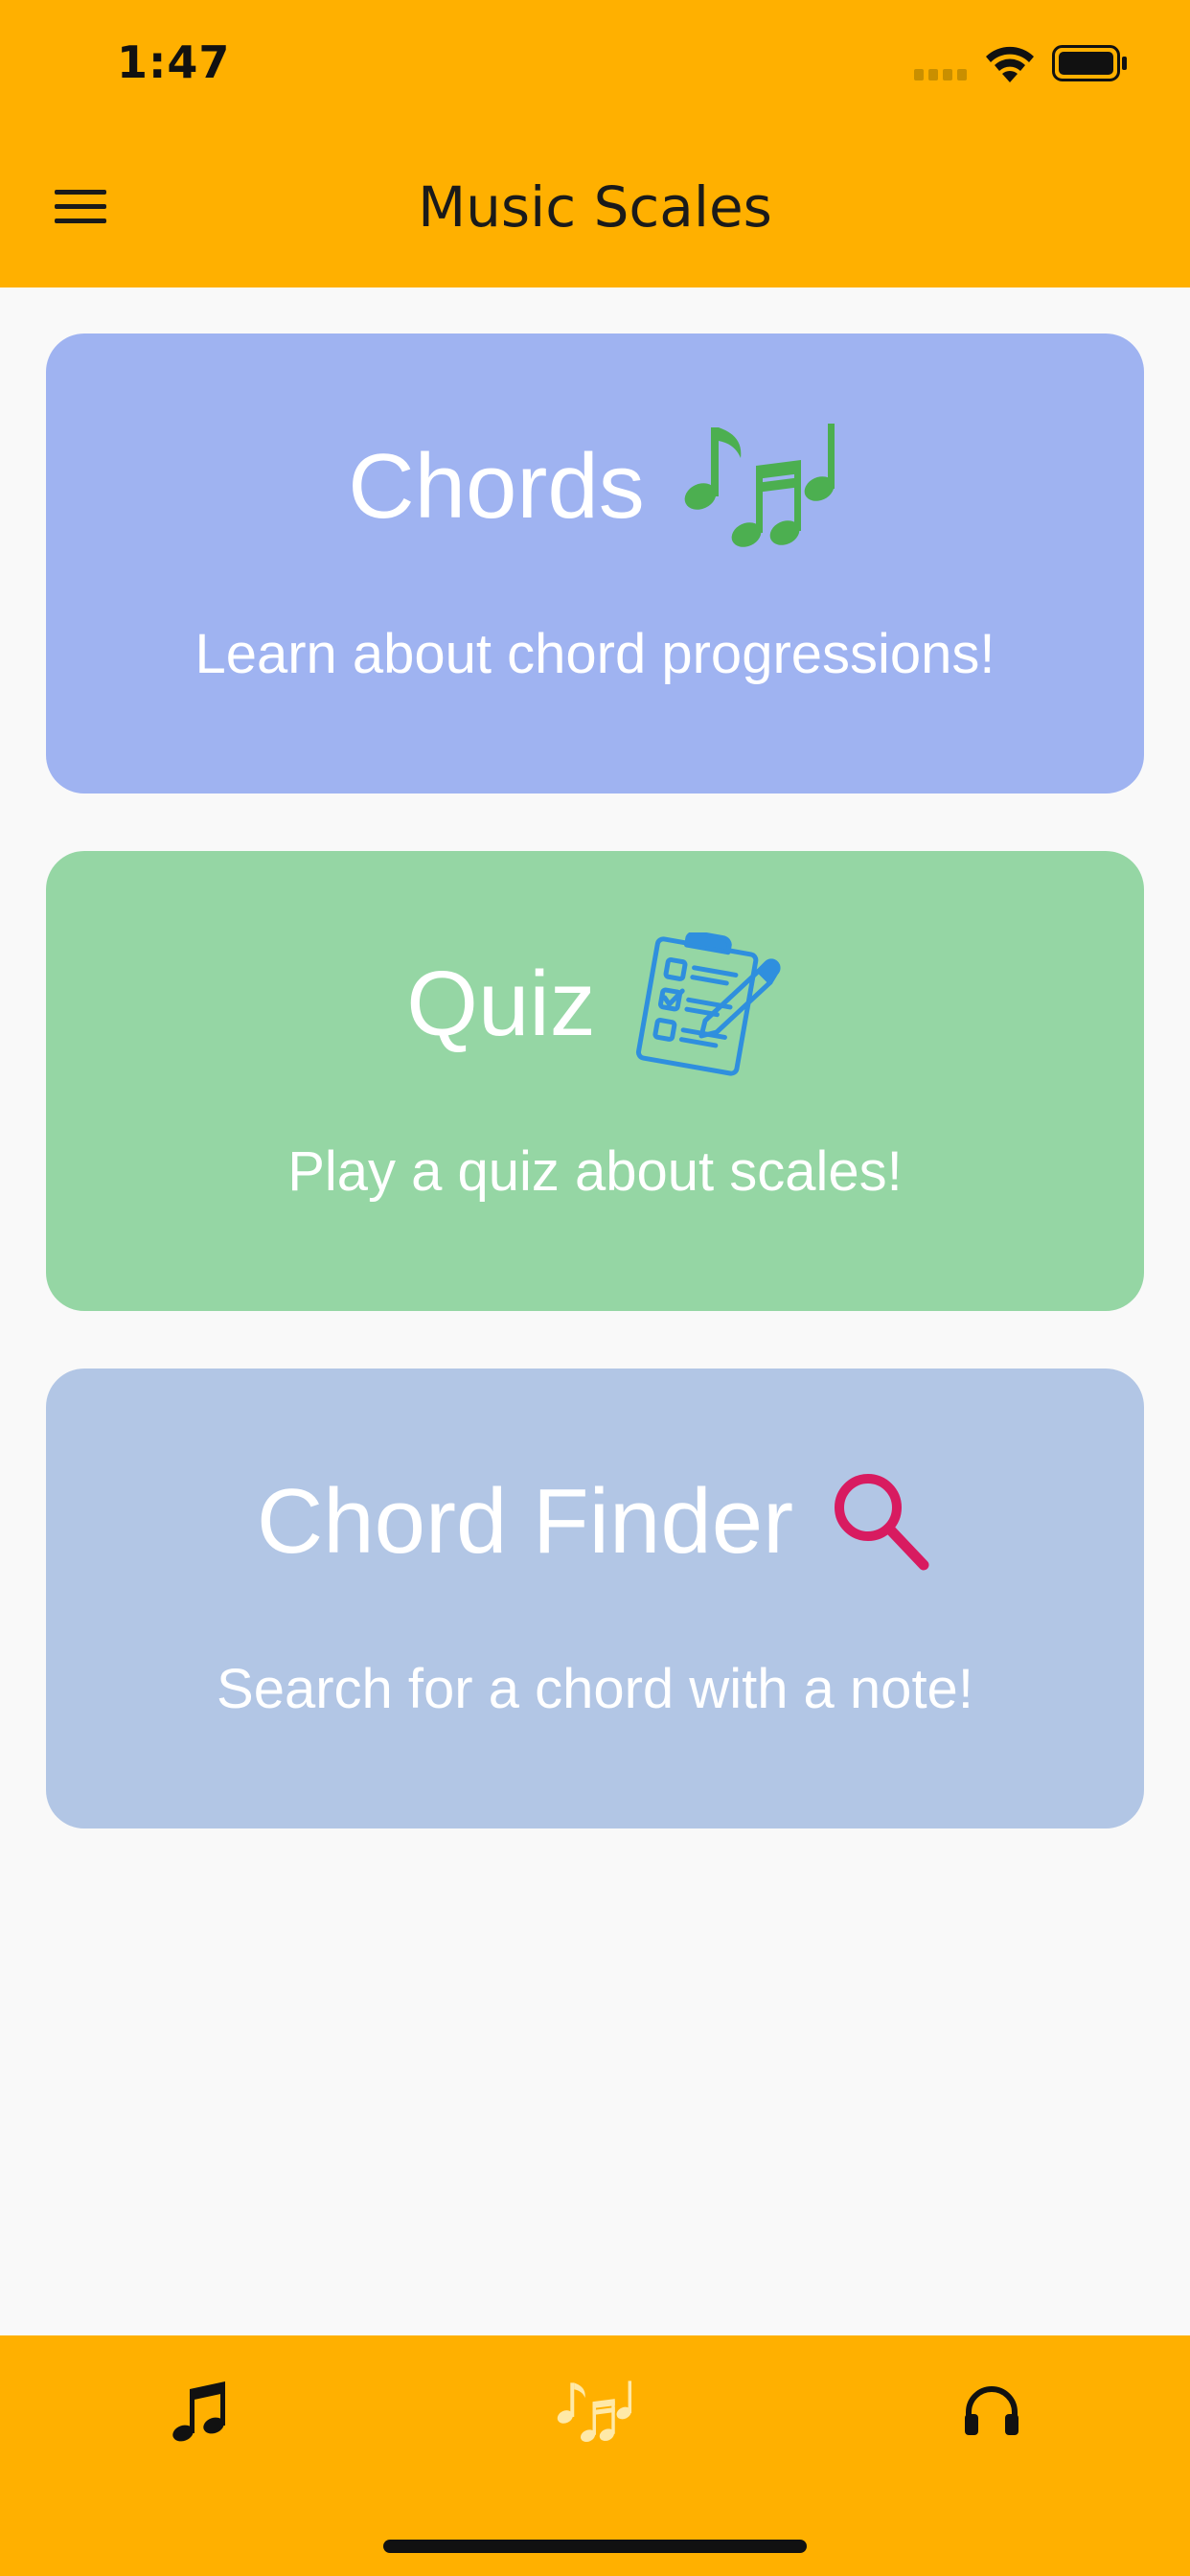 This screenshot has width=1190, height=2576. I want to click on card-title-row: Quiz, so click(595, 1004).